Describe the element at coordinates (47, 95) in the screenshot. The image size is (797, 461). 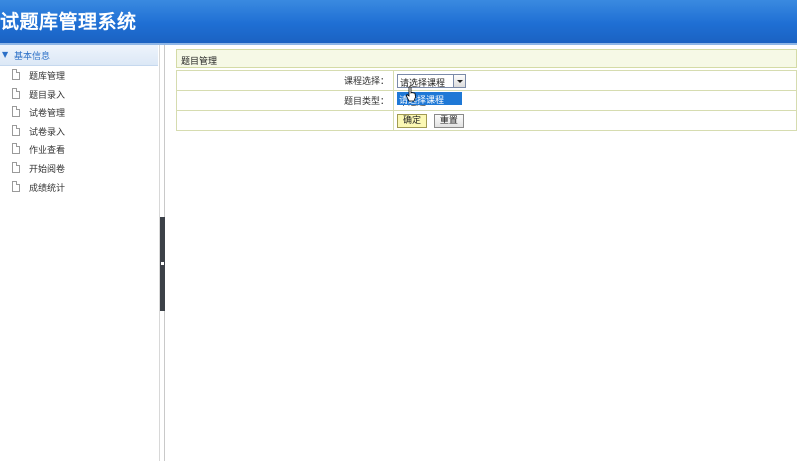
I see `sidebar-item-label: 题目录入` at that location.